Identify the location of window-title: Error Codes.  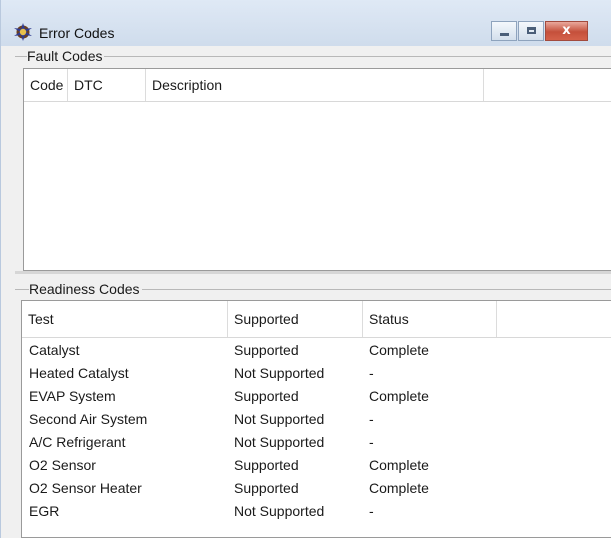
(77, 33).